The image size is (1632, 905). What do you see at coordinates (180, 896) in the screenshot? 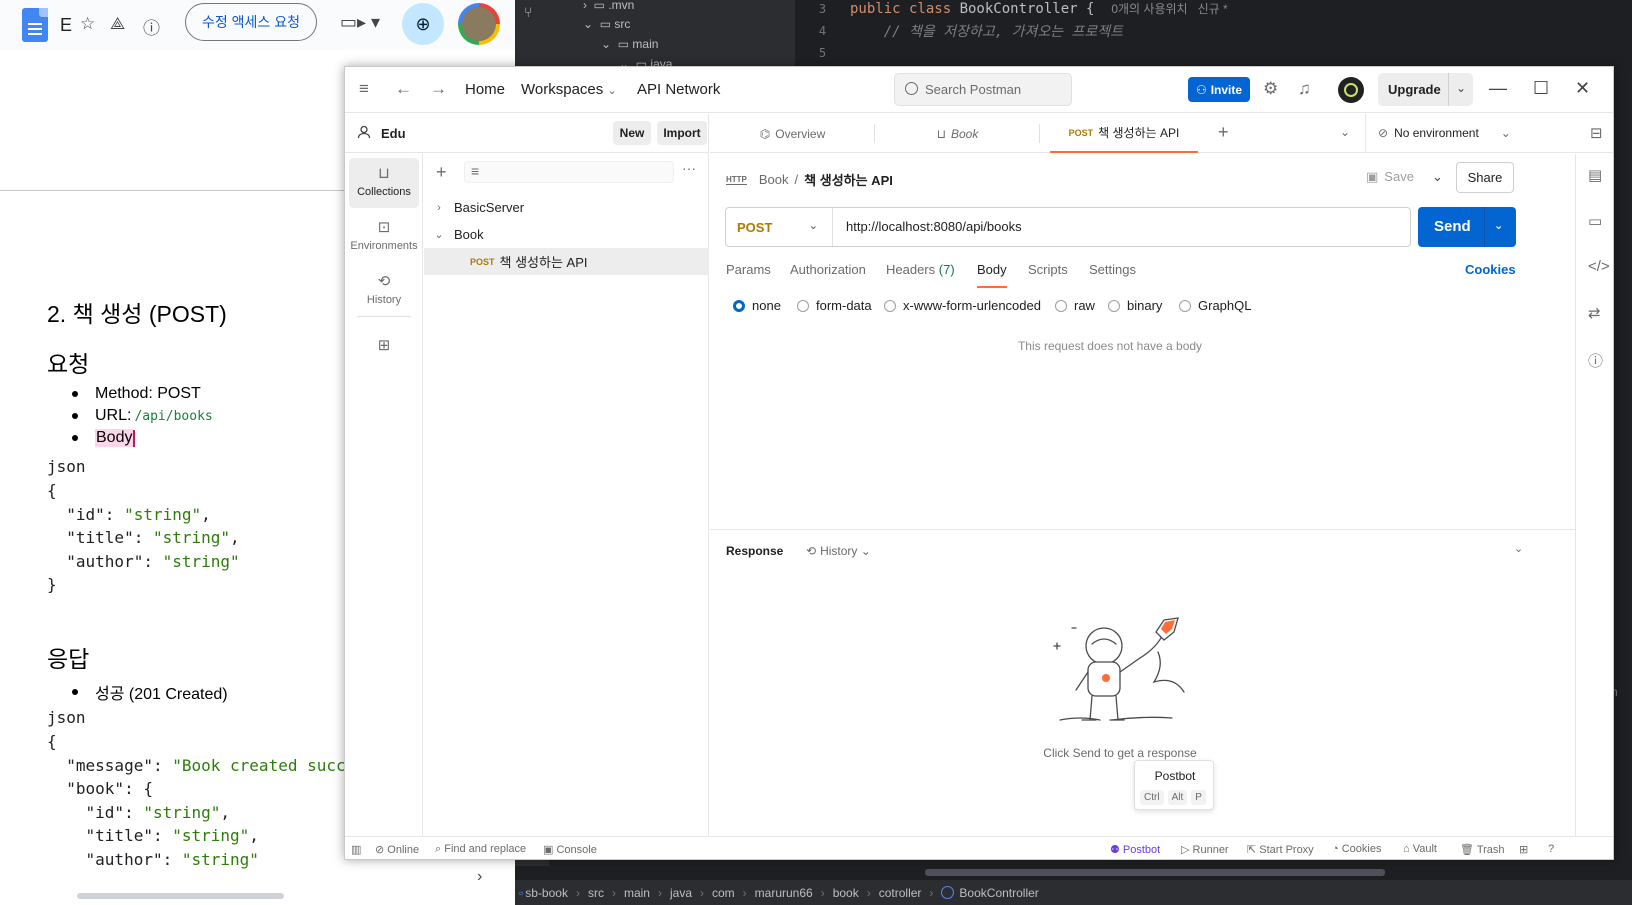
I see `horizontal-scrollbar` at bounding box center [180, 896].